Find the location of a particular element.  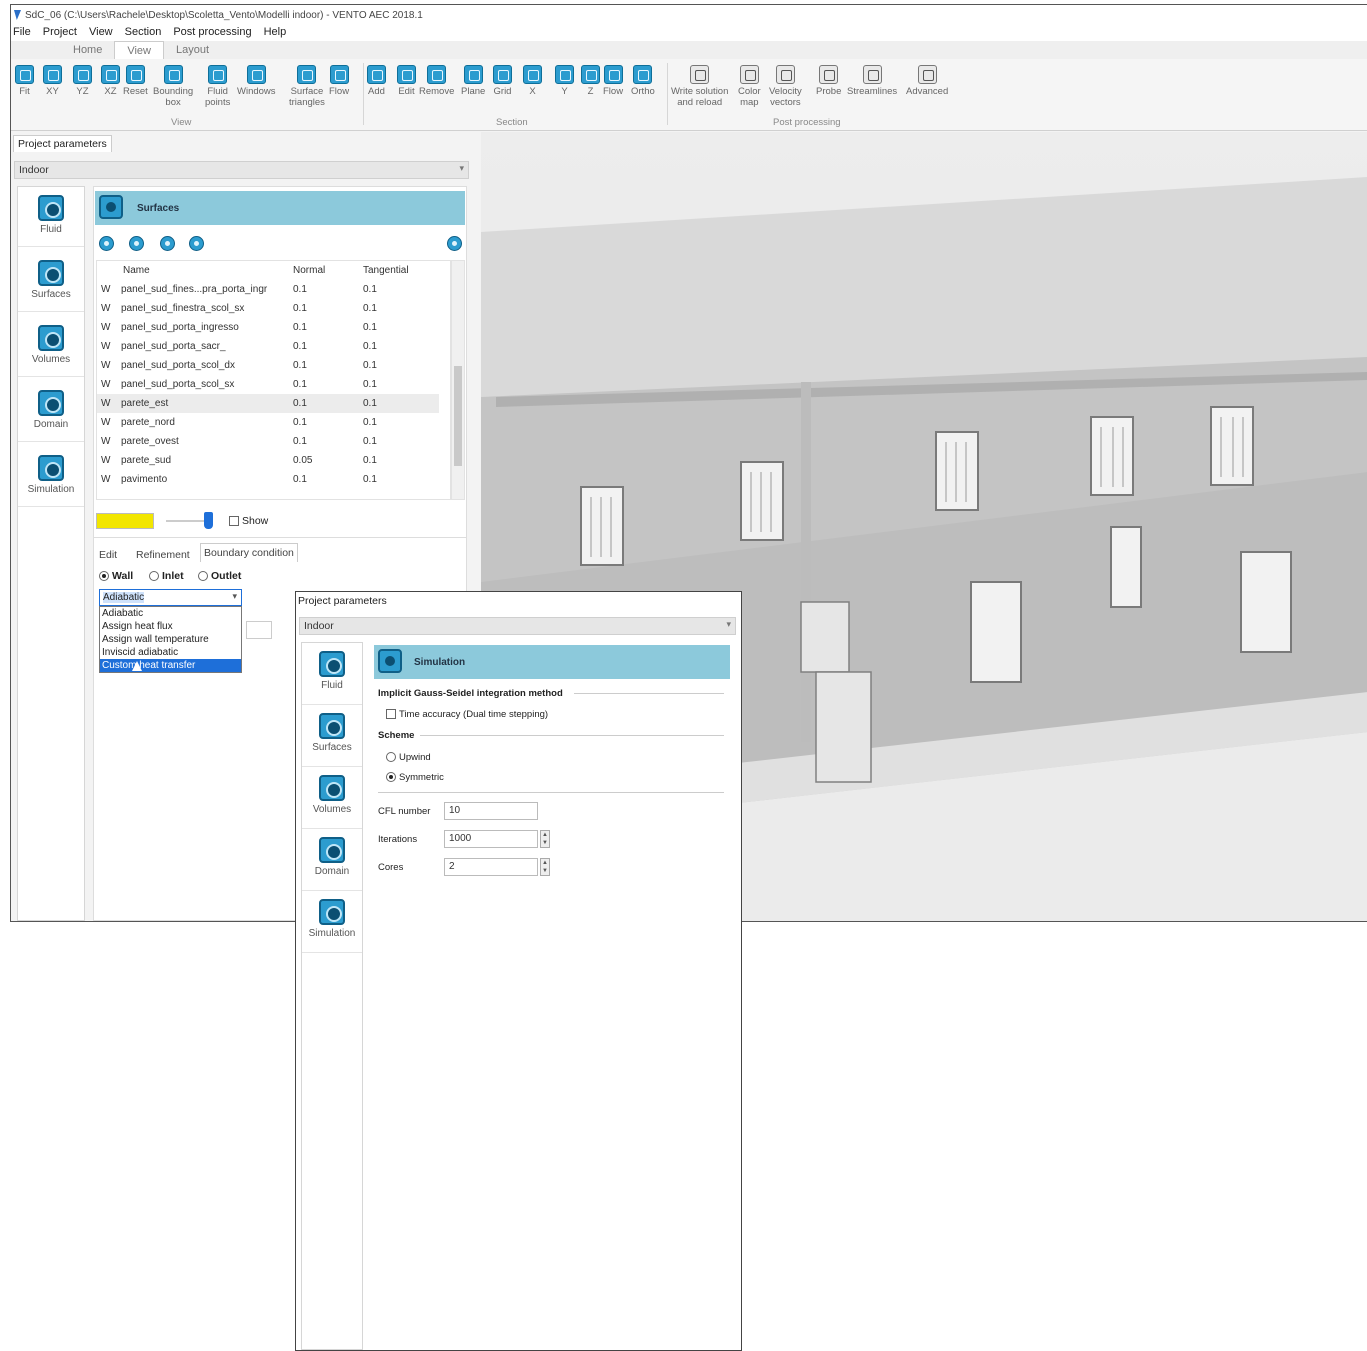

ribbon-button-reset: Reset is located at coordinates (135, 81).